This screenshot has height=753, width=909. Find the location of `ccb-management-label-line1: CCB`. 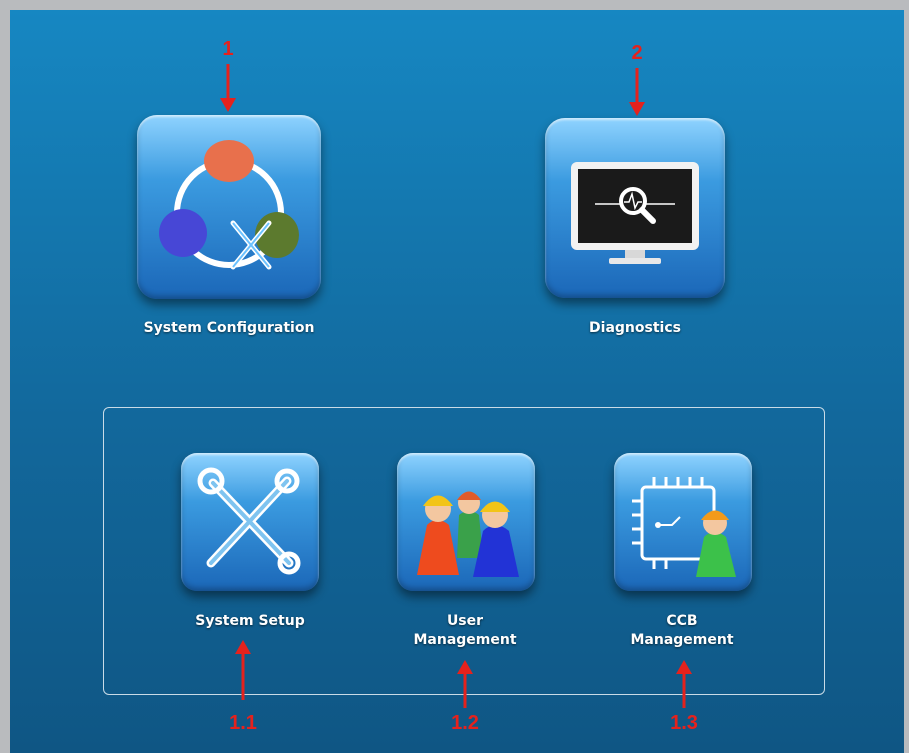

ccb-management-label-line1: CCB is located at coordinates (682, 621).